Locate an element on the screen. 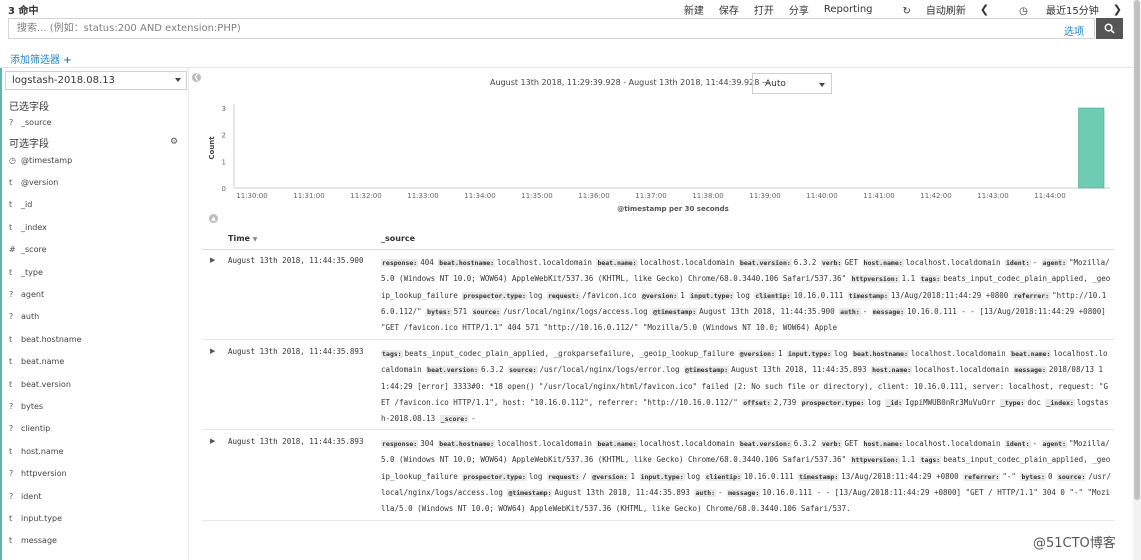  x-tick-label: 11:32:00 is located at coordinates (365, 196).